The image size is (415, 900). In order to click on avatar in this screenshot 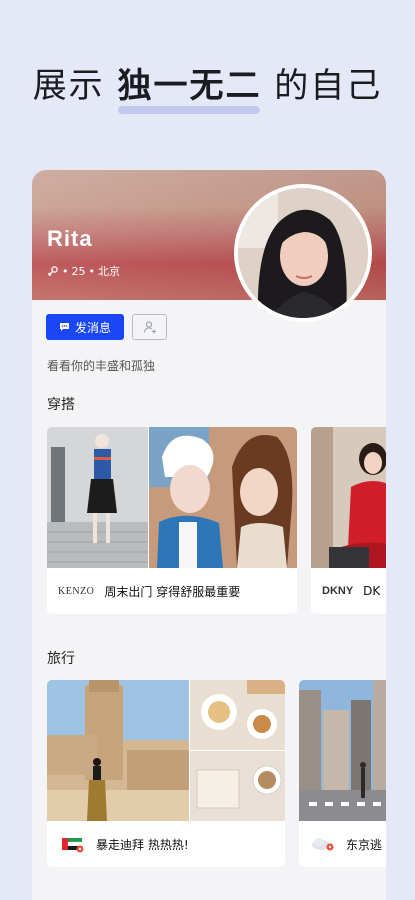, I will do `click(303, 253)`.